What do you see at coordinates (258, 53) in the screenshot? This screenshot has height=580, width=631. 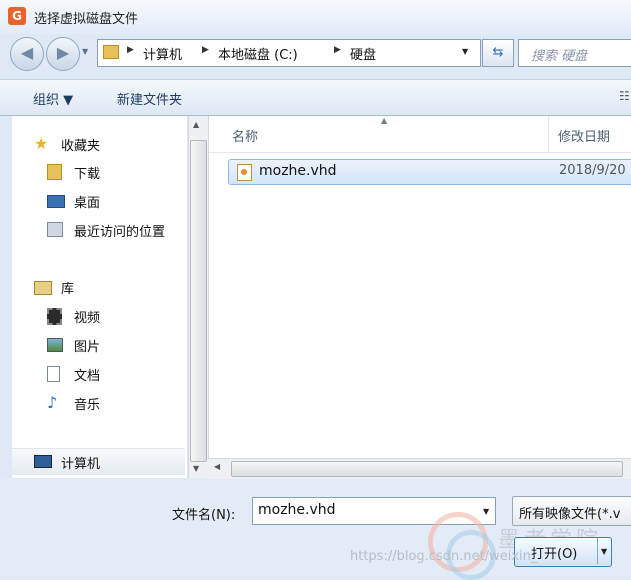 I see `breadcrumb-local-disk: 本地磁盘 (C:)` at bounding box center [258, 53].